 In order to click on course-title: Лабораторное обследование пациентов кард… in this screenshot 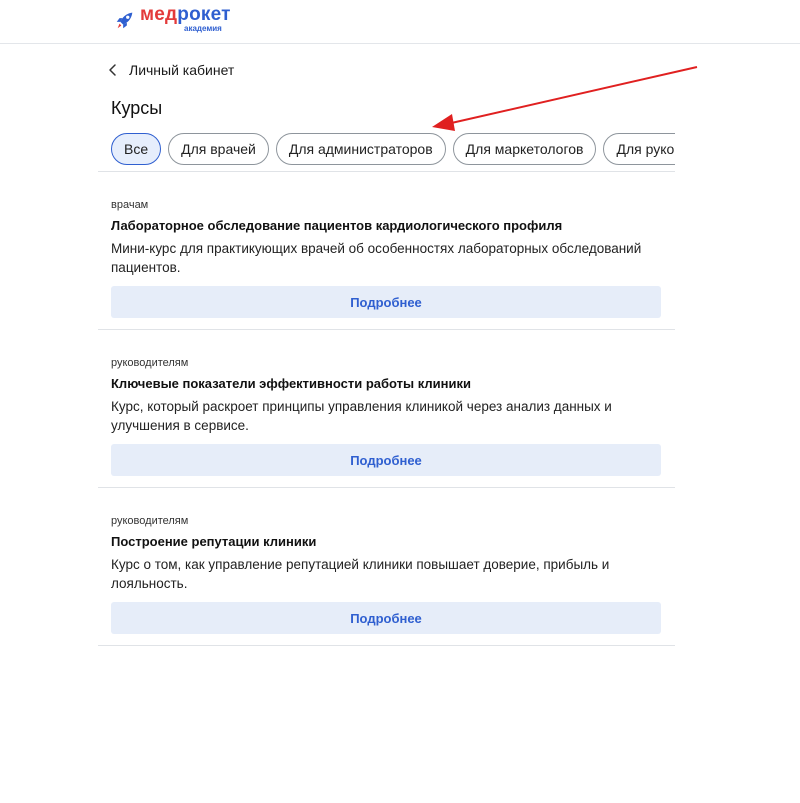, I will do `click(337, 225)`.